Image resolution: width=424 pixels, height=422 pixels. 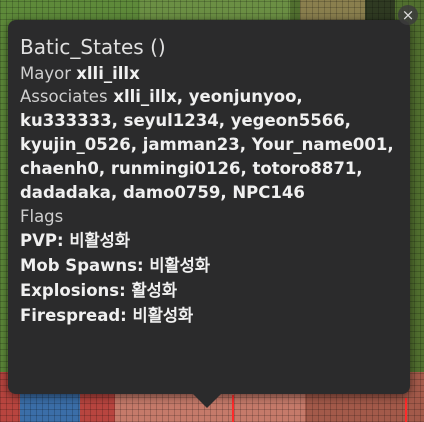 What do you see at coordinates (154, 290) in the screenshot?
I see `flag-value: 활성화` at bounding box center [154, 290].